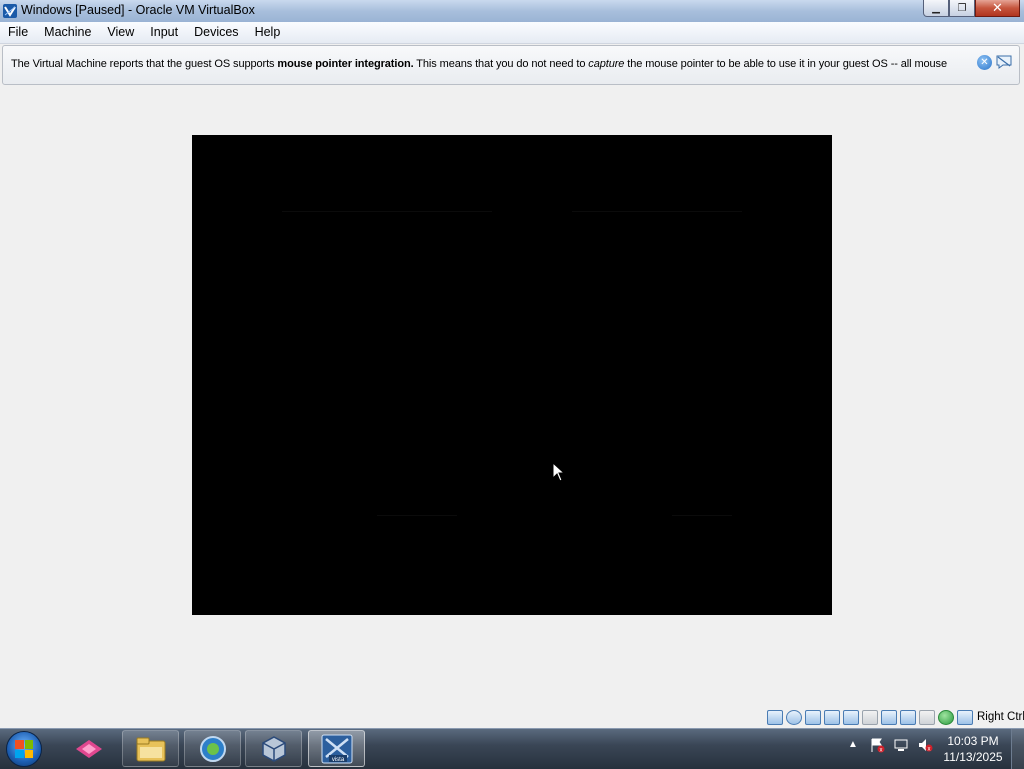 Image resolution: width=1024 pixels, height=769 pixels. I want to click on photo-app-icon, so click(88, 748).